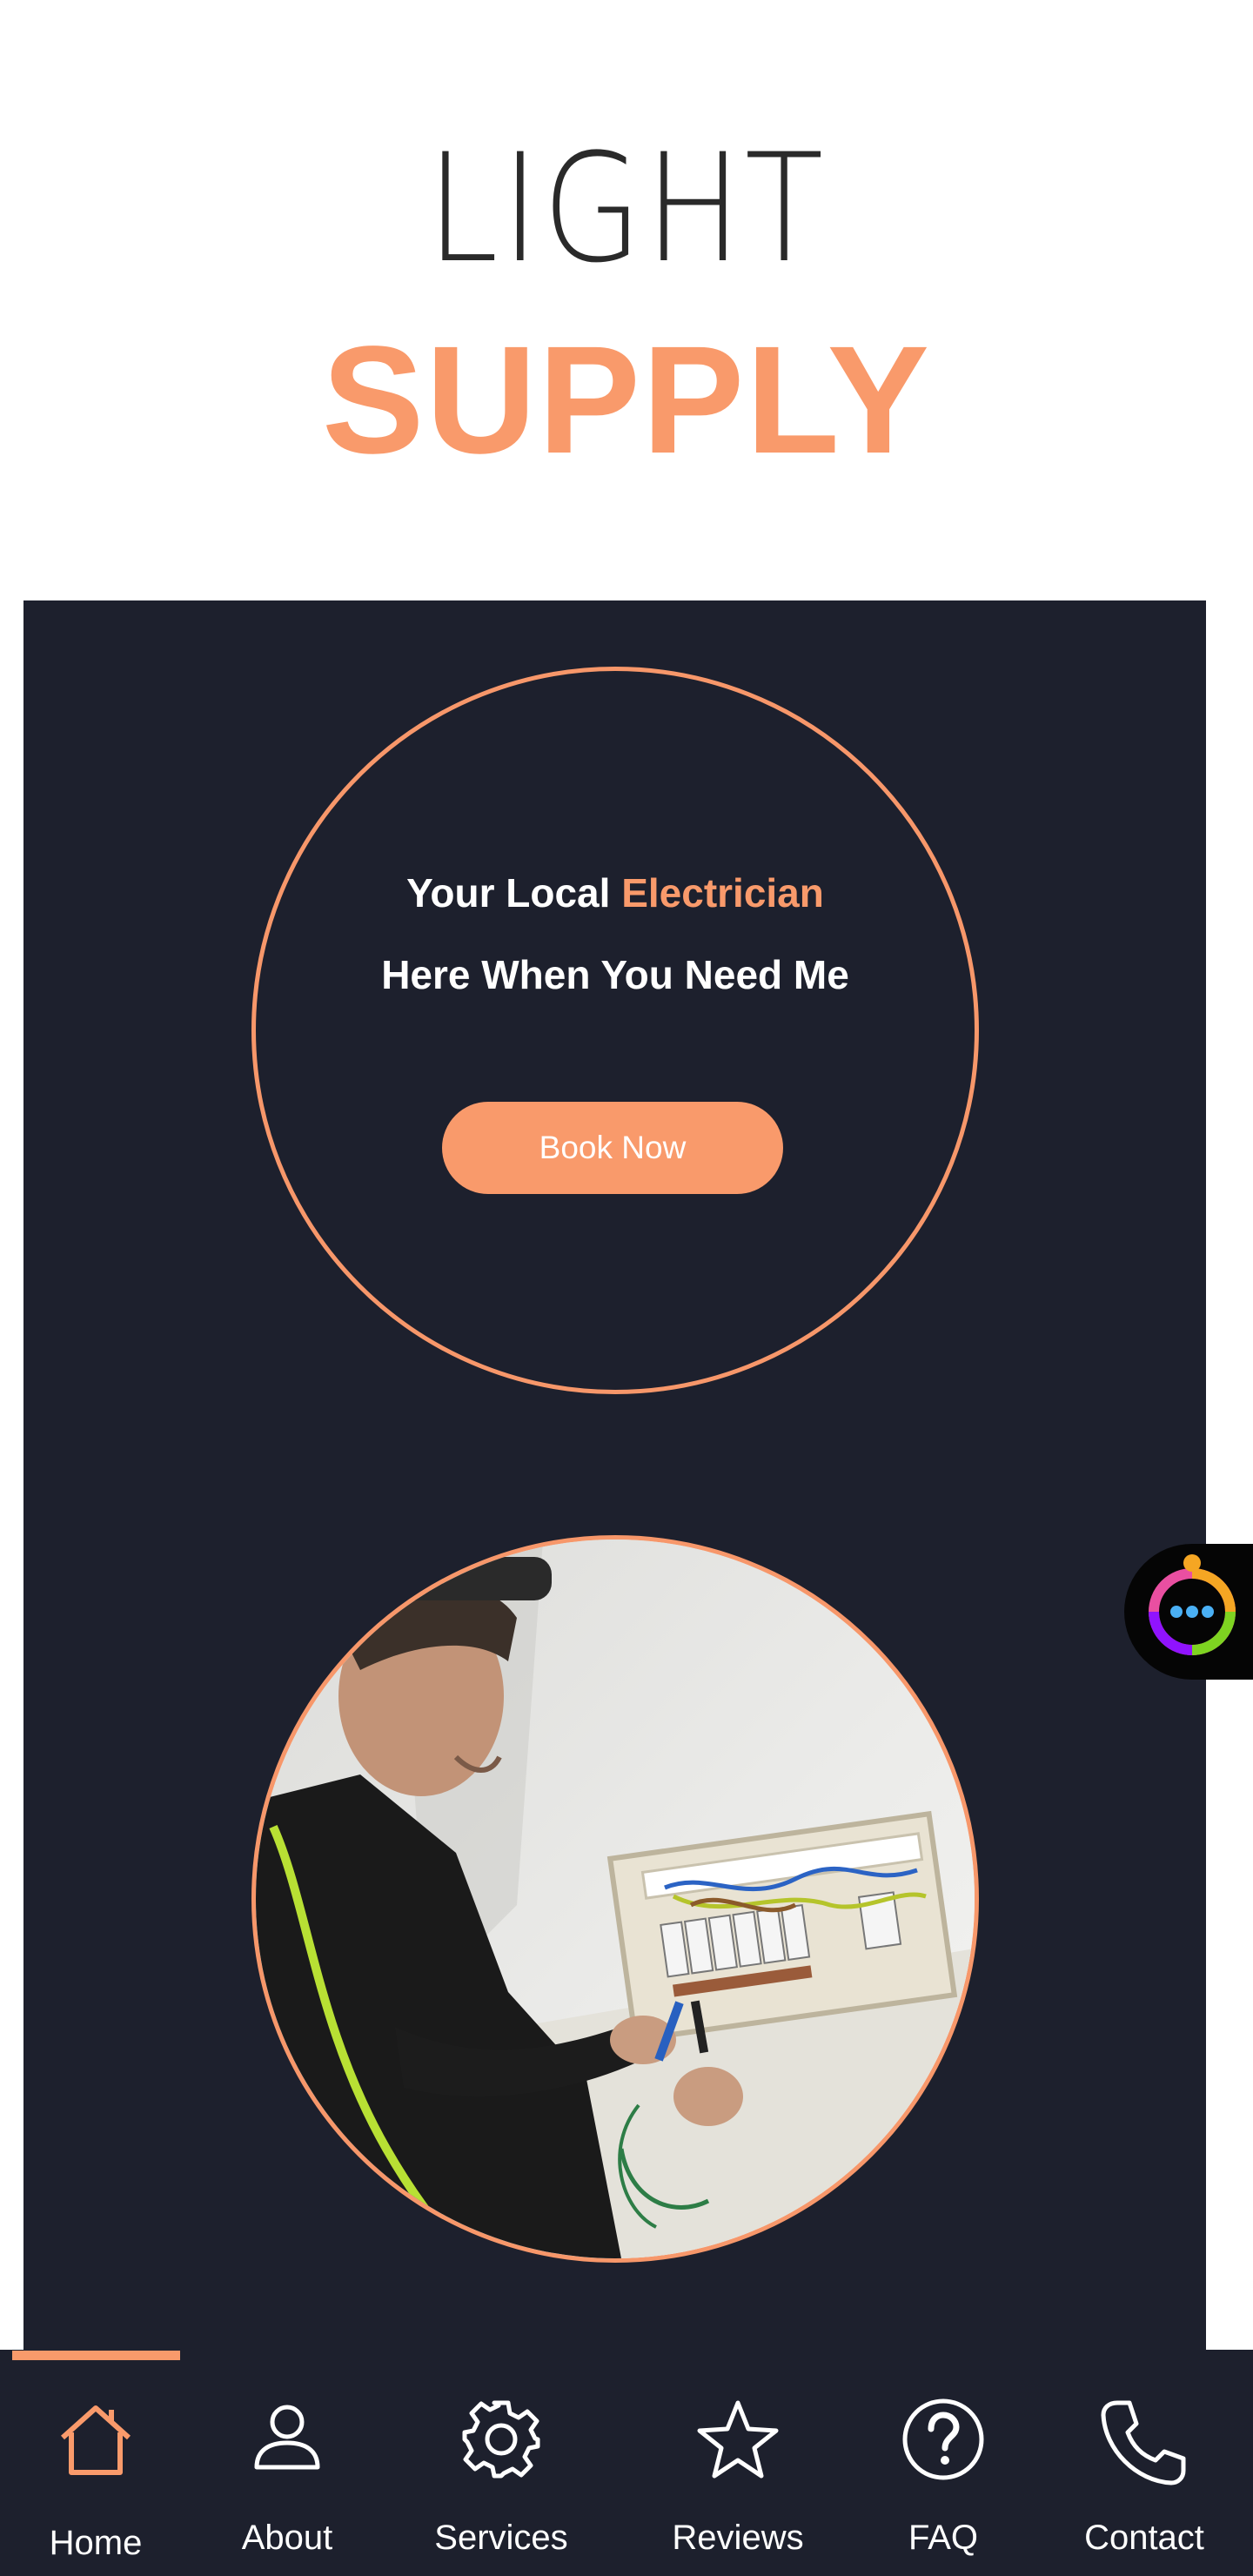 The height and width of the screenshot is (2576, 1253). I want to click on nav-item-services: Services, so click(501, 2463).